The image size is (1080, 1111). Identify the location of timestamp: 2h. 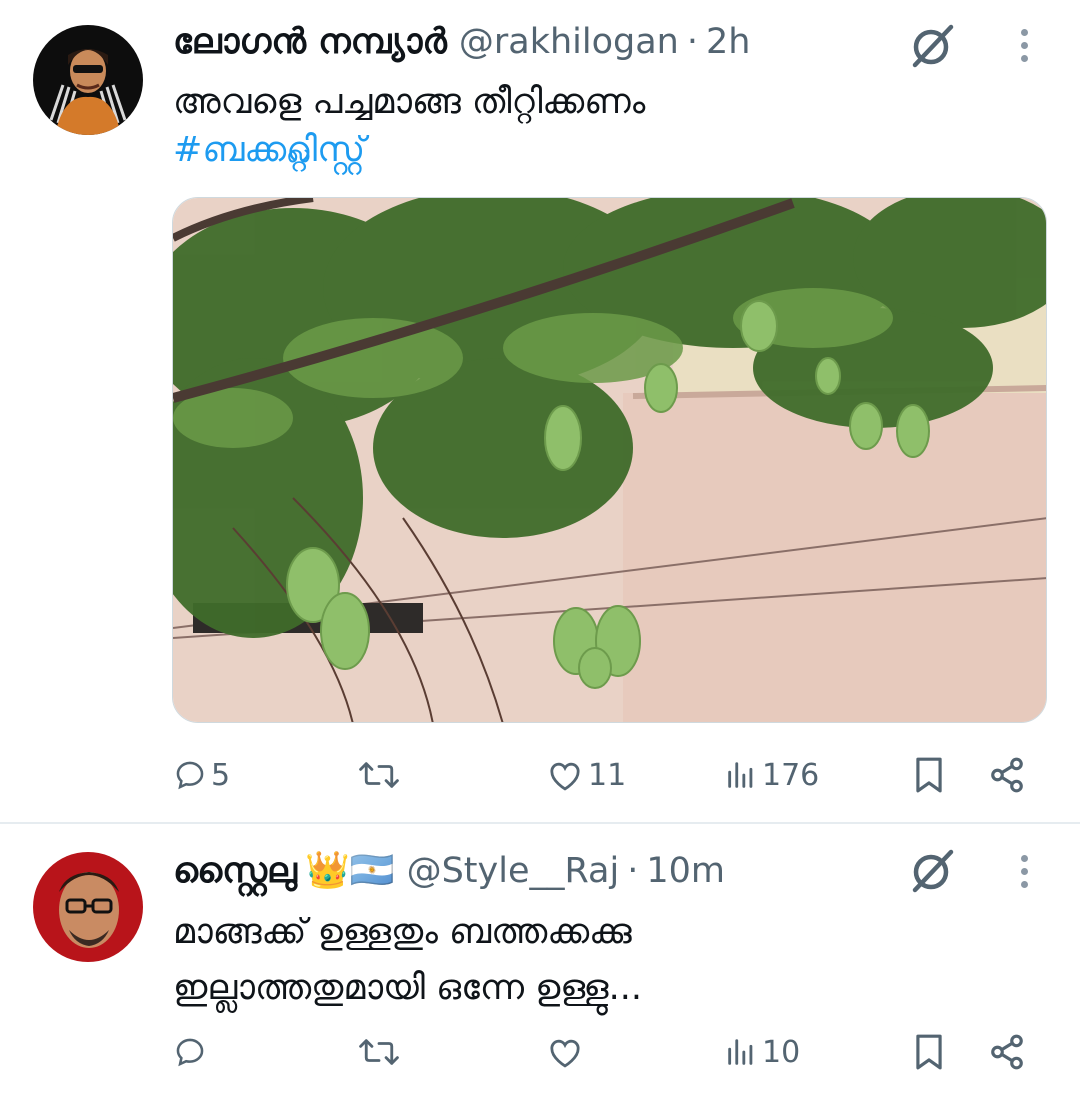
(728, 42).